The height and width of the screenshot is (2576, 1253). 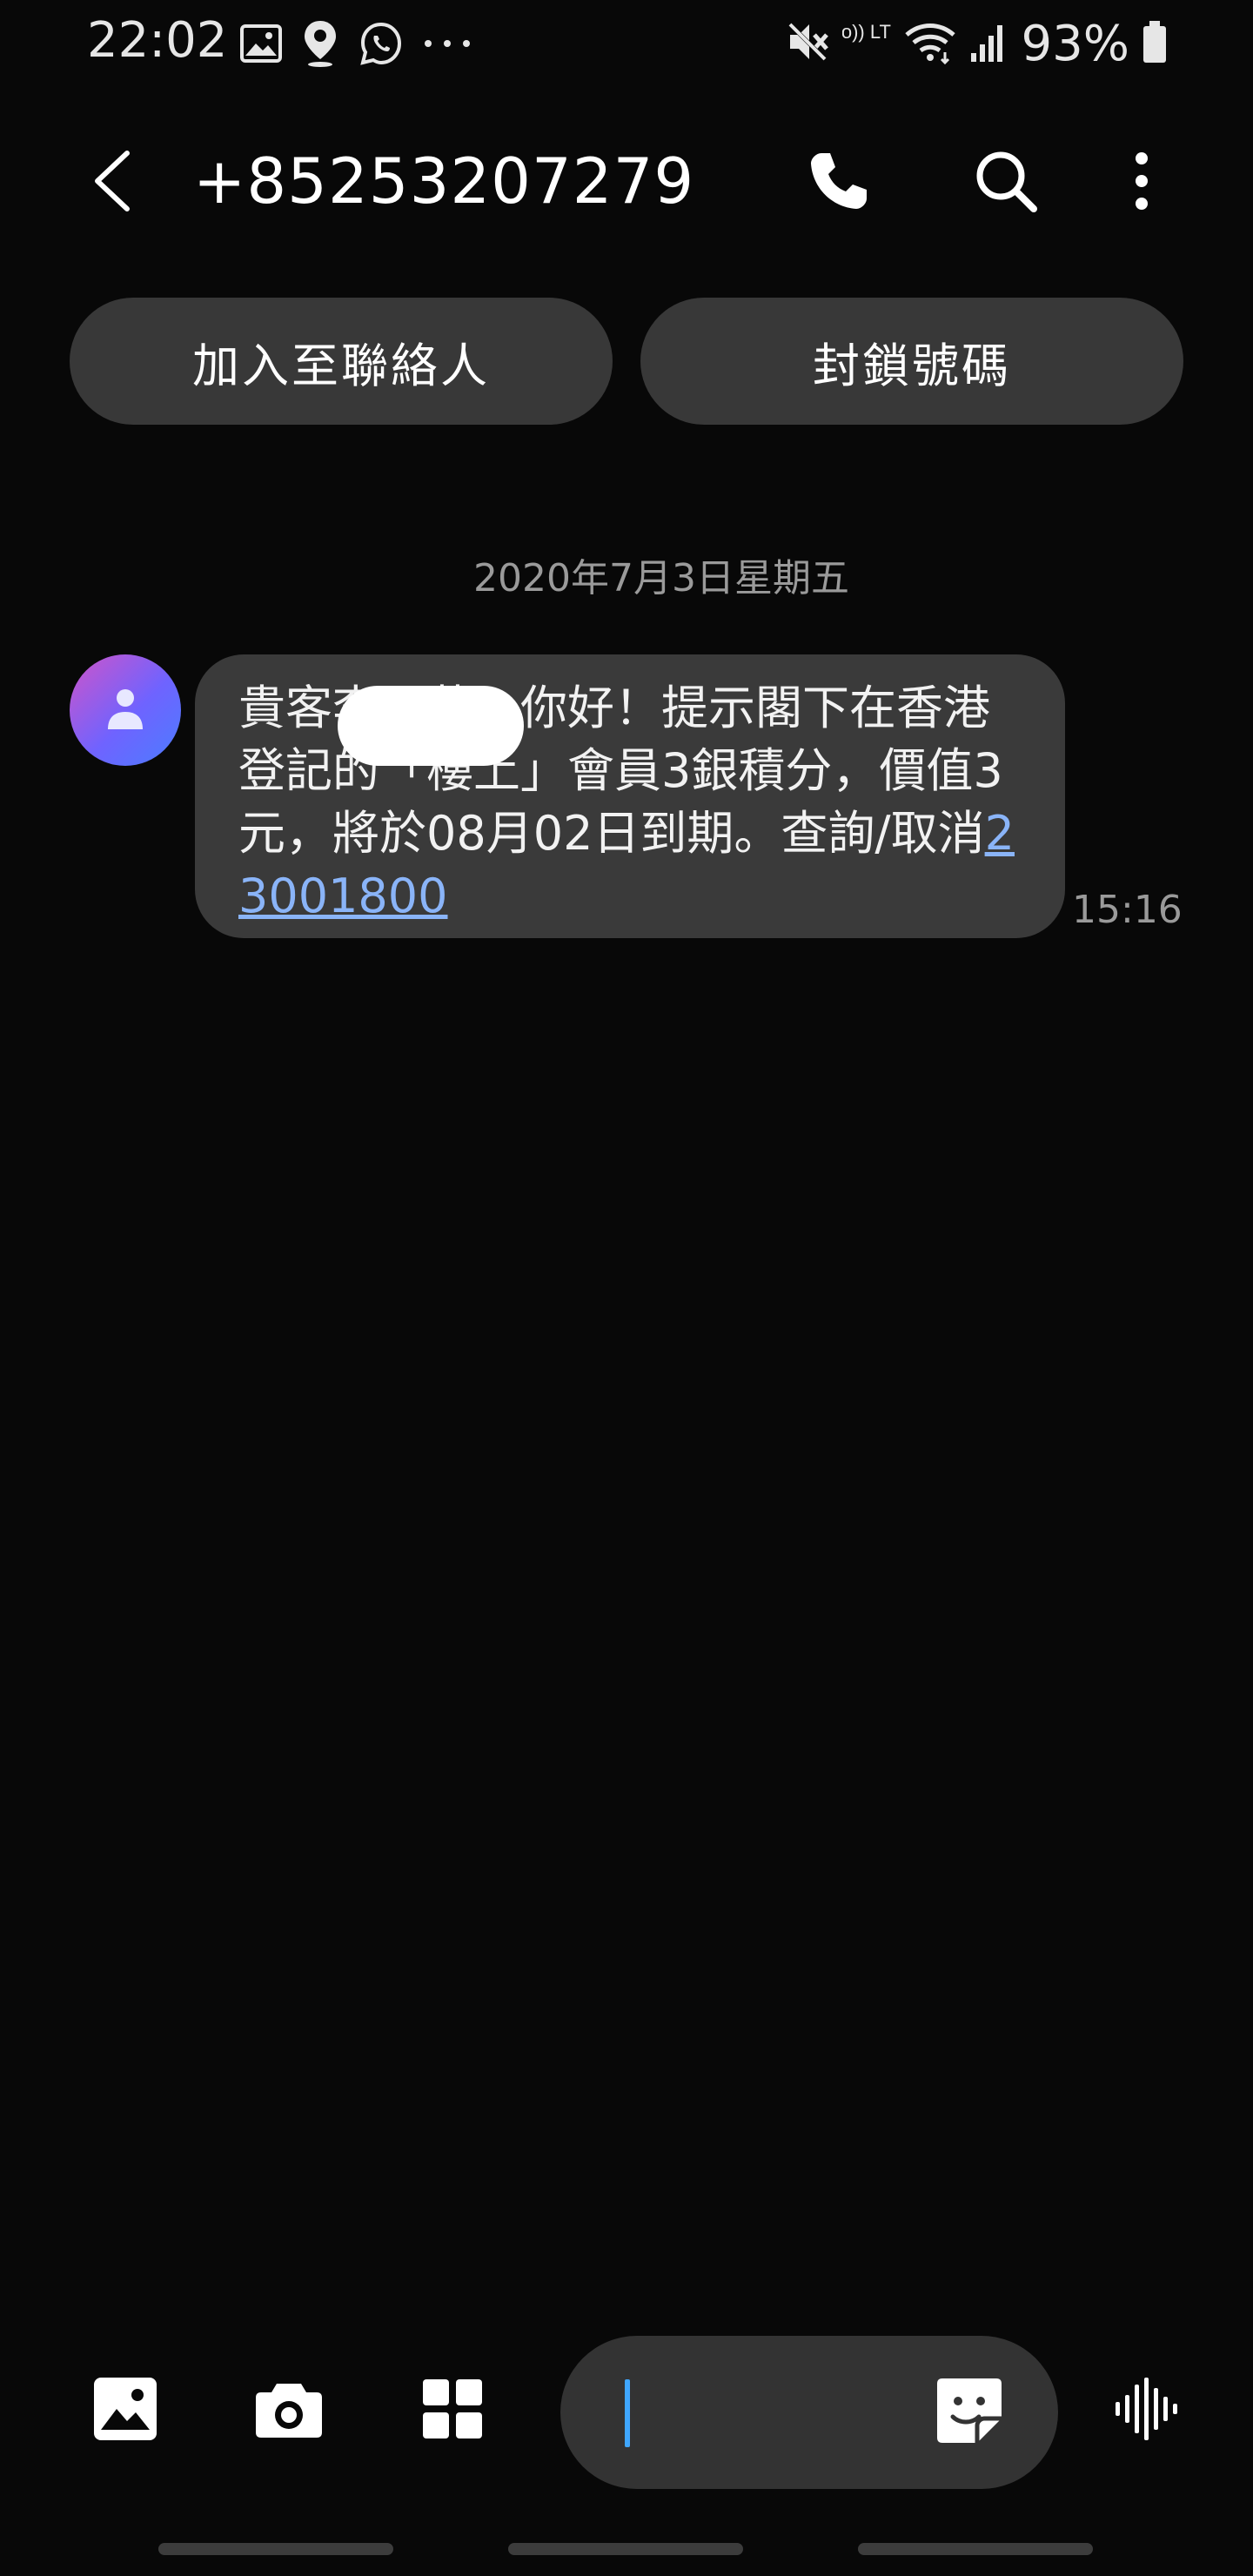 What do you see at coordinates (626, 43) in the screenshot?
I see `status-bar: 22:02 o)) LT 93%` at bounding box center [626, 43].